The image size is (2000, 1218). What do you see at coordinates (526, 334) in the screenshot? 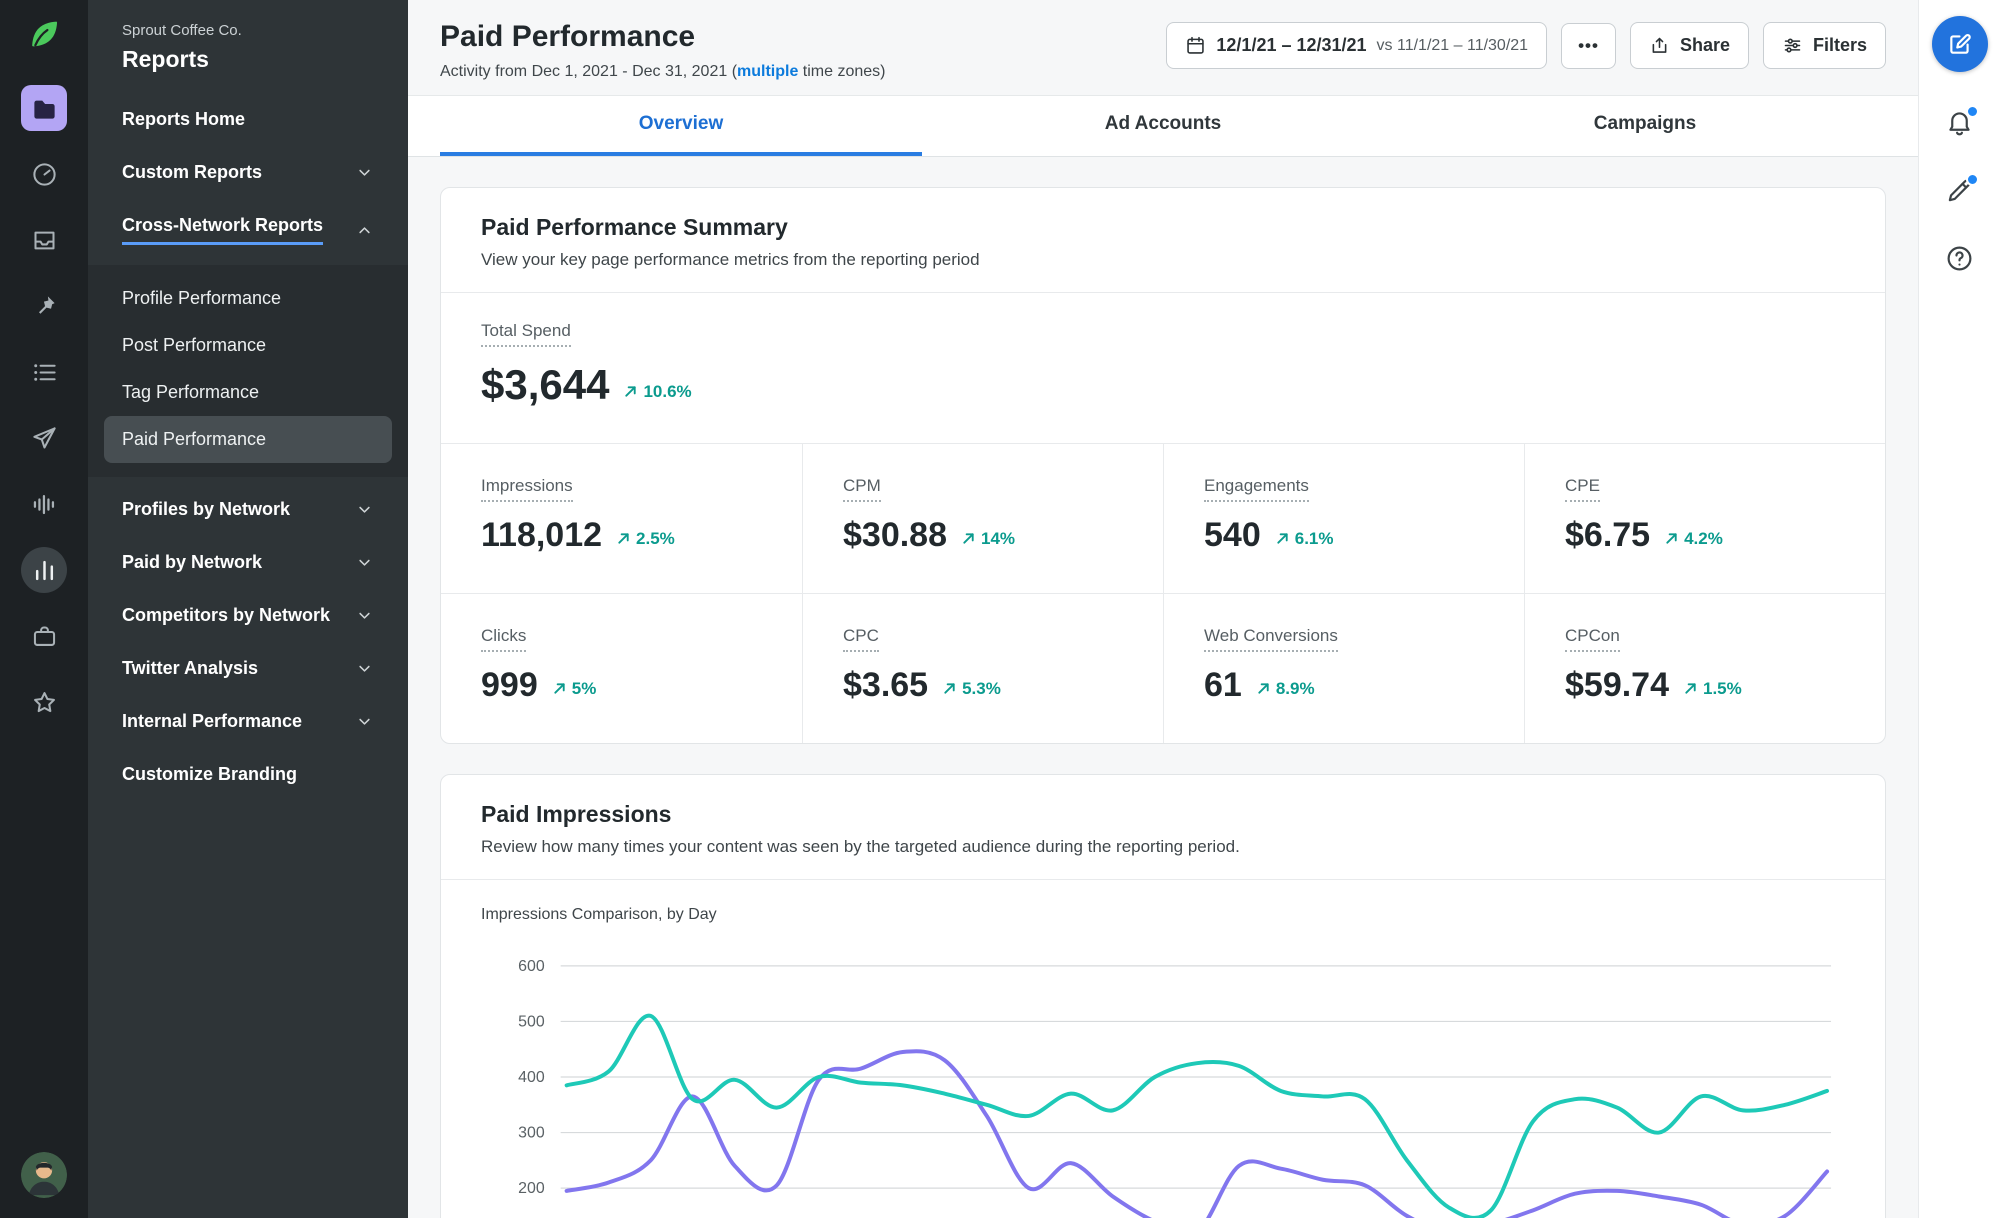
I see `metric-label: Total Spend` at bounding box center [526, 334].